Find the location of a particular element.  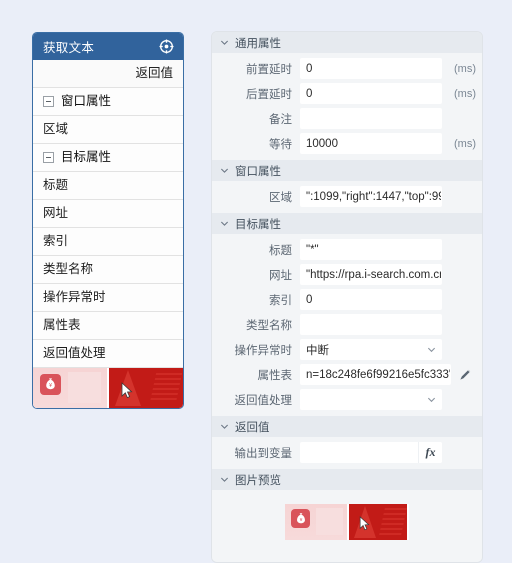

activity-thumbnail-preview: ¥ is located at coordinates (108, 388).